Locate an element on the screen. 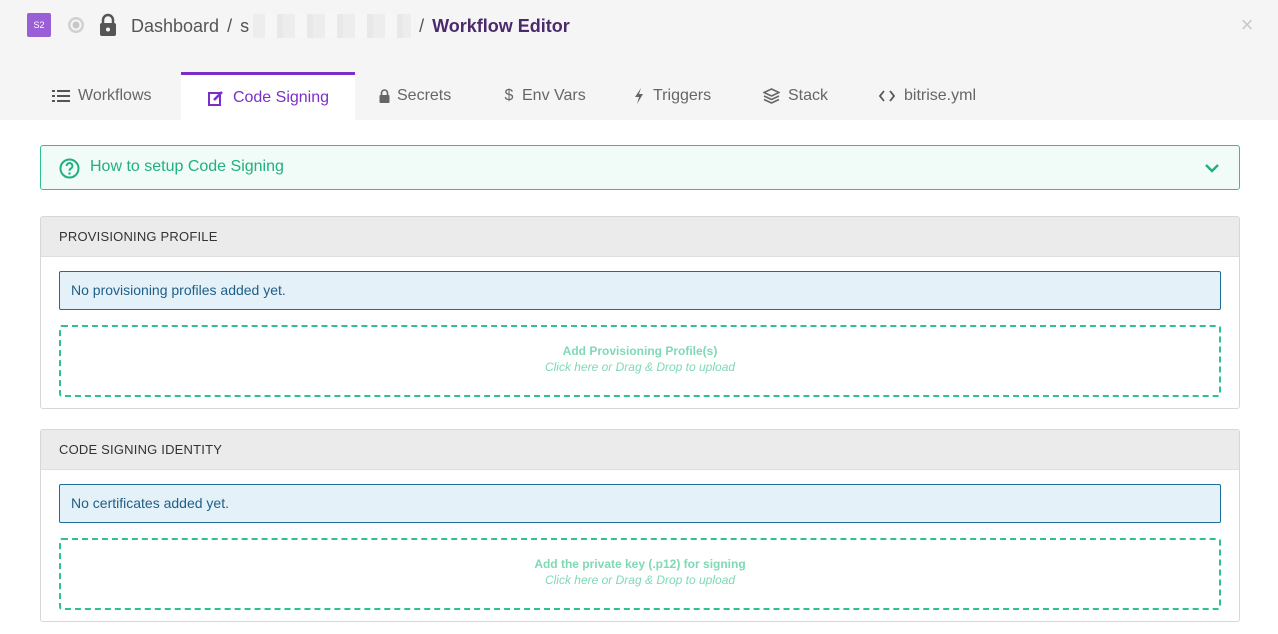 This screenshot has width=1278, height=634. dropzone-title: Add the private key (.p12) for signing is located at coordinates (640, 564).